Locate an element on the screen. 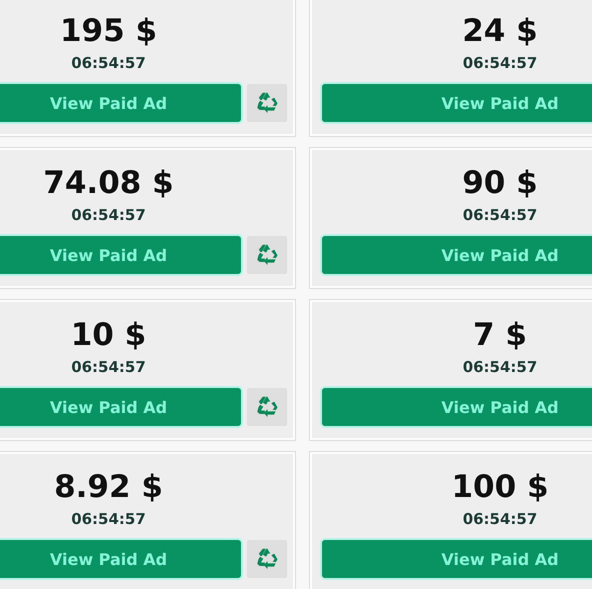 This screenshot has height=589, width=592. ad-amount: 8.92 $ is located at coordinates (108, 487).